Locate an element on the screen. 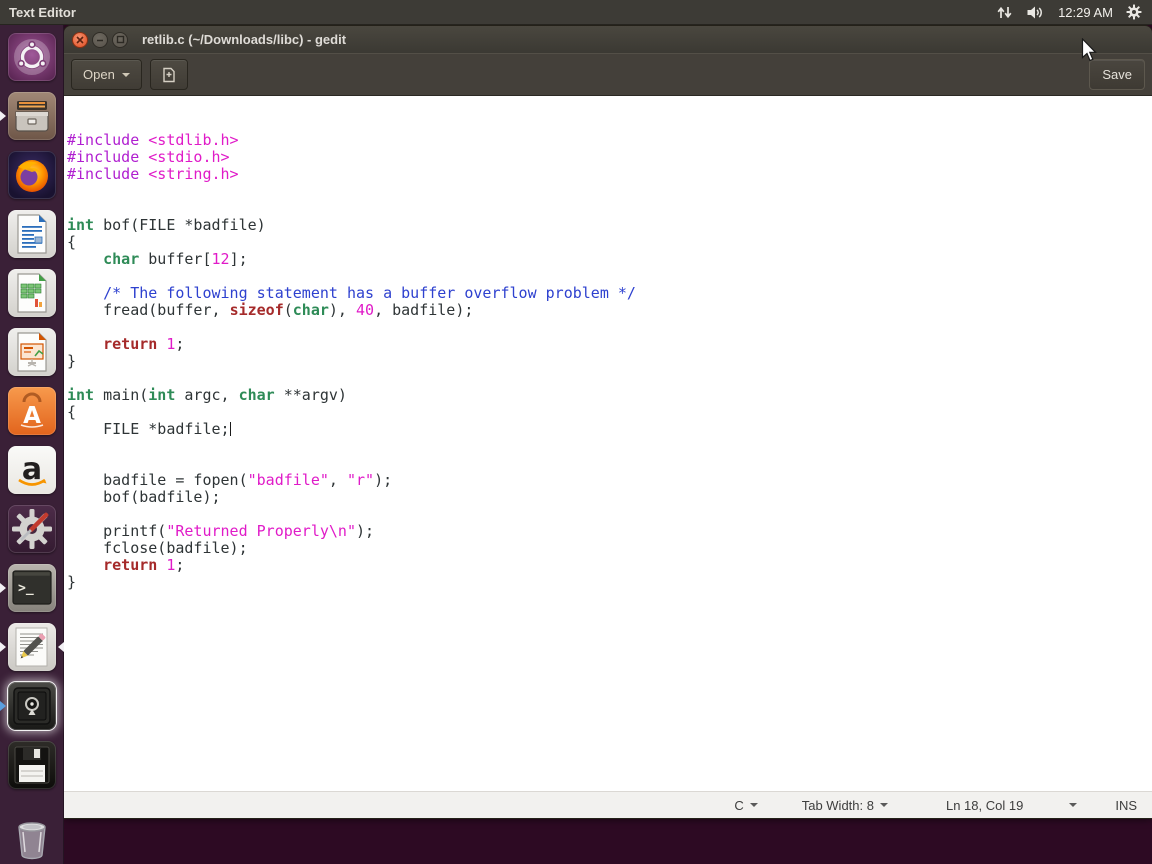 The width and height of the screenshot is (1152, 864). software-bag-icon: A is located at coordinates (32, 410).